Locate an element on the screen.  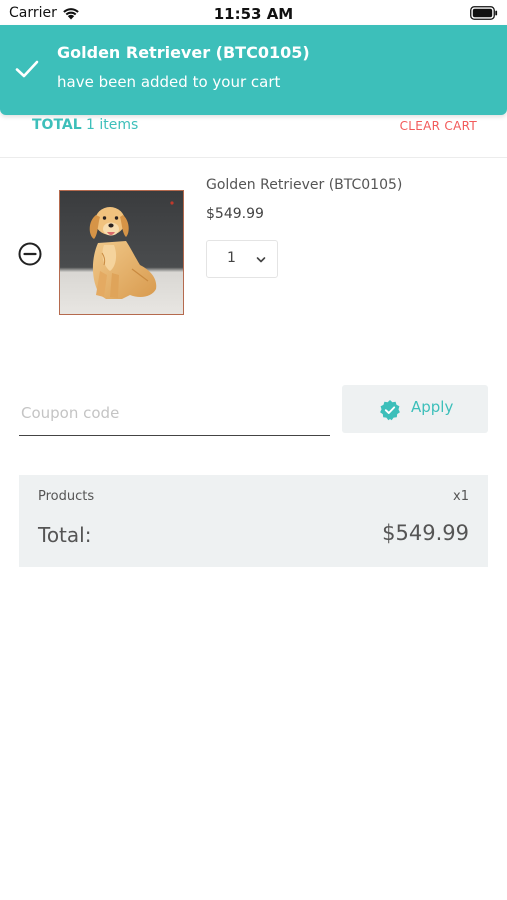
item-count: 1 items is located at coordinates (112, 125).